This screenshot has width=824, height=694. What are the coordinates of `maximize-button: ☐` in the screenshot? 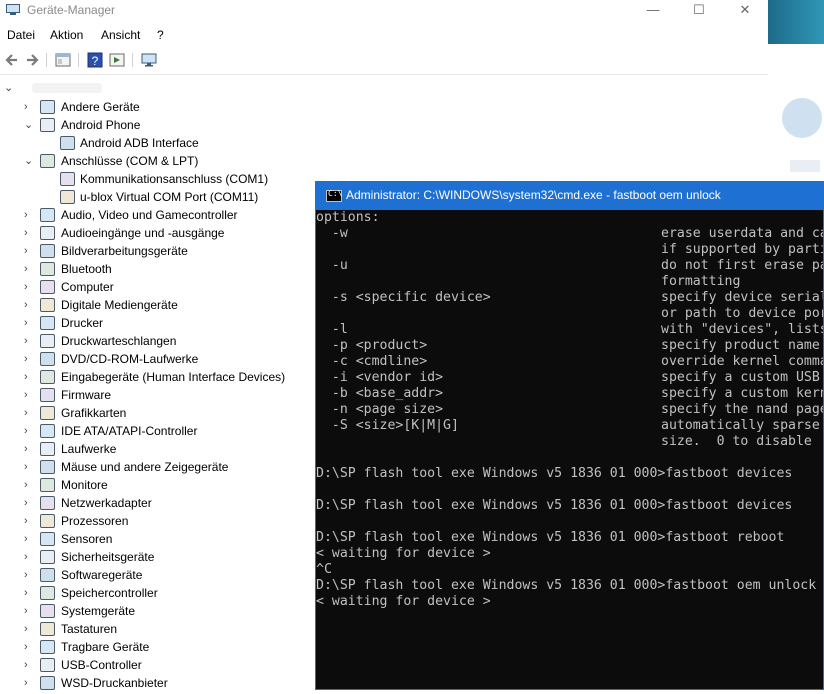 It's located at (699, 10).